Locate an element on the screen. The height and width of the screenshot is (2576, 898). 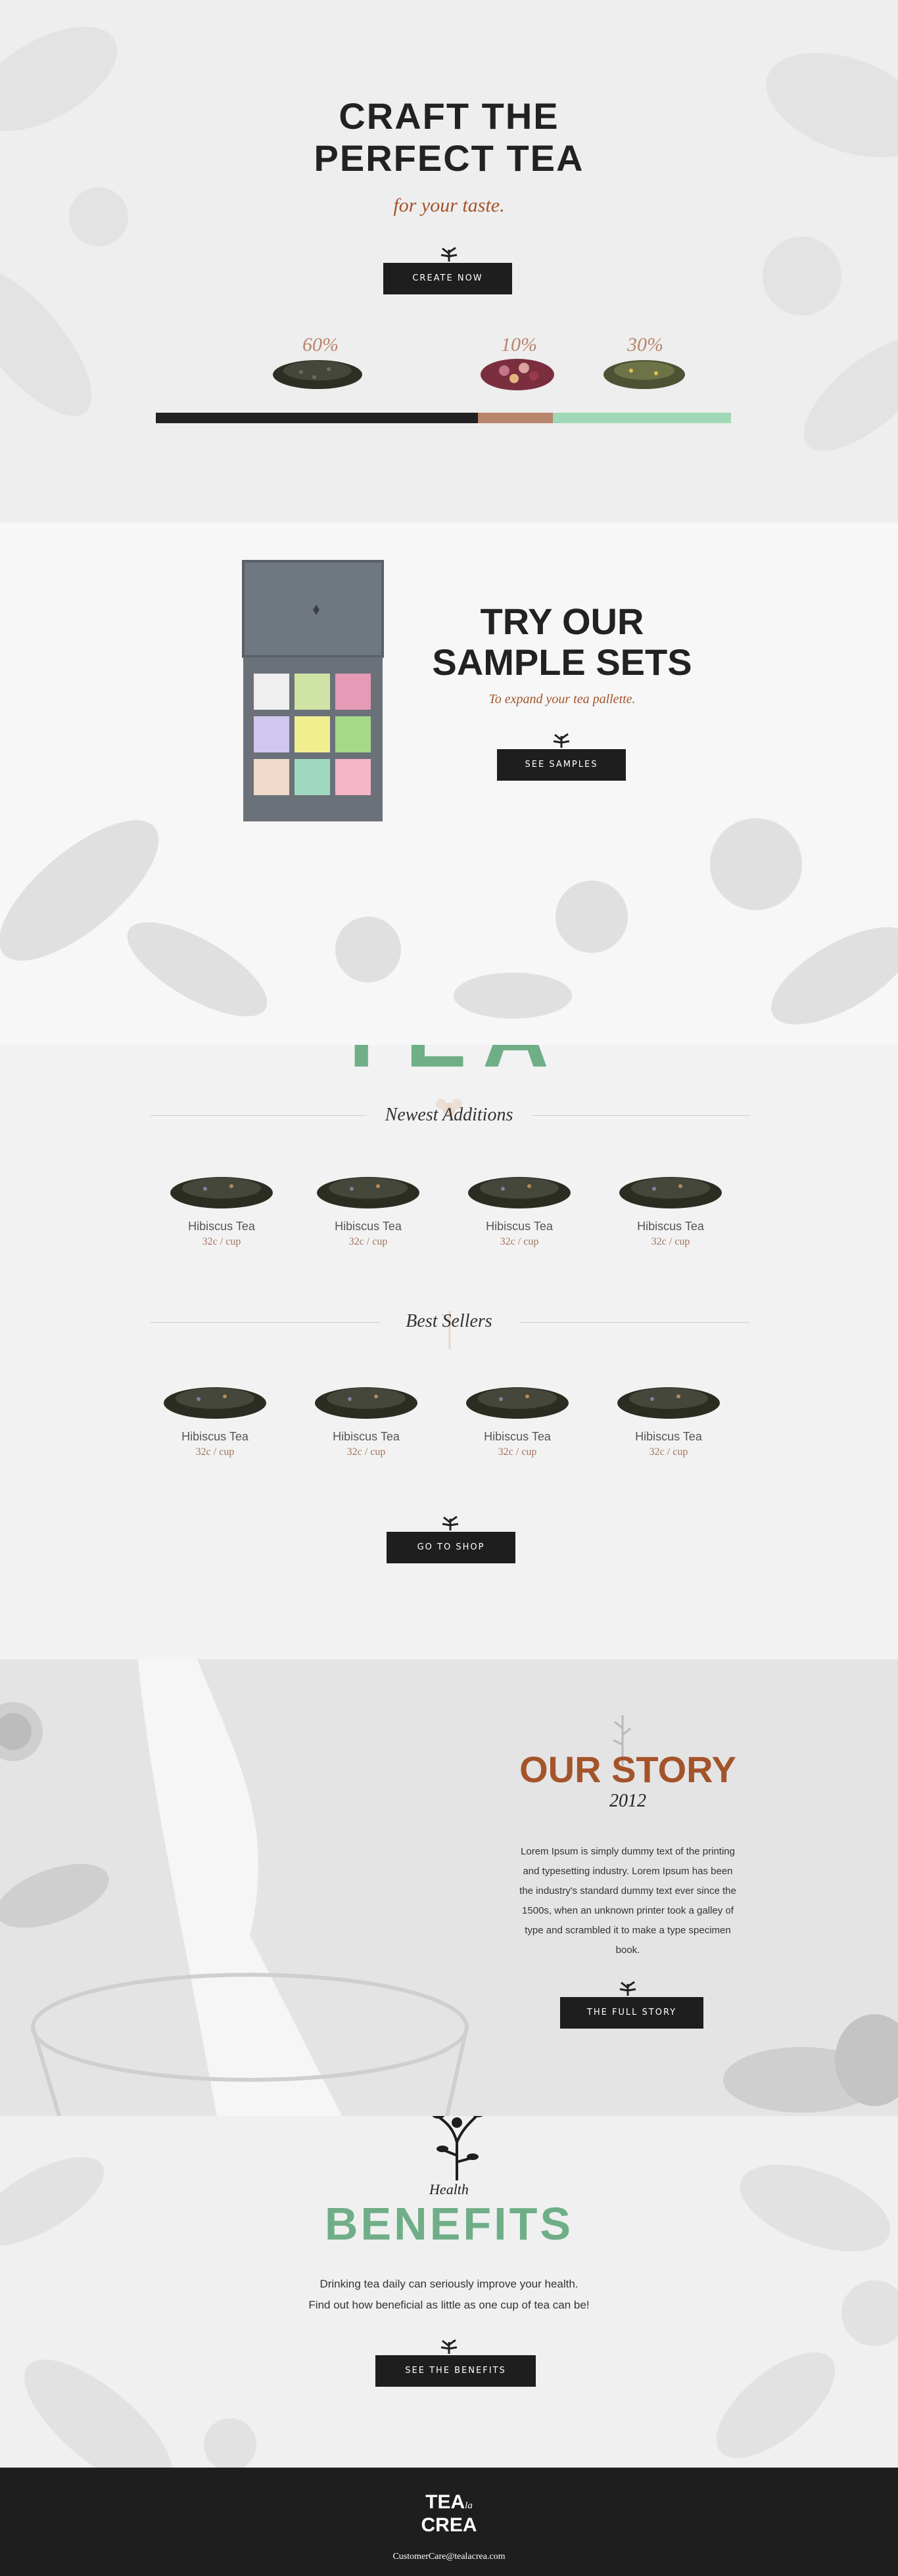
newest-additions-label: Newest Additions is located at coordinates (449, 1115).